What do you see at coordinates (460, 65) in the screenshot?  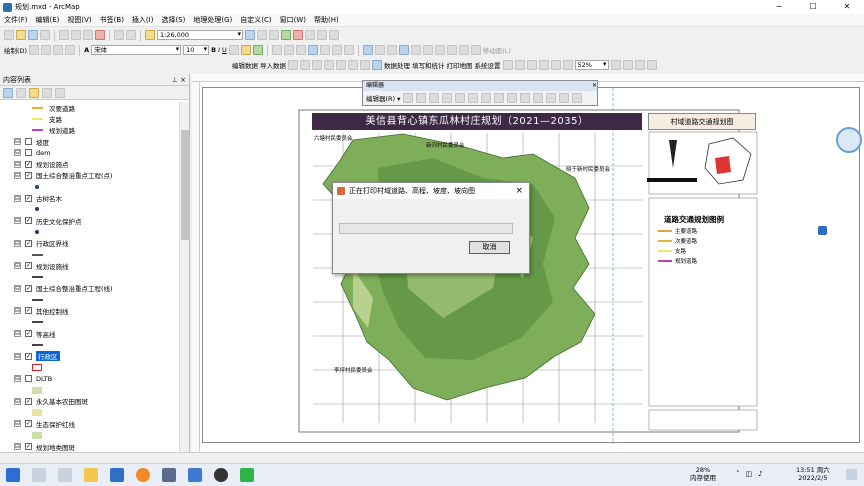 I see `menu-print-map: 打印地图` at bounding box center [460, 65].